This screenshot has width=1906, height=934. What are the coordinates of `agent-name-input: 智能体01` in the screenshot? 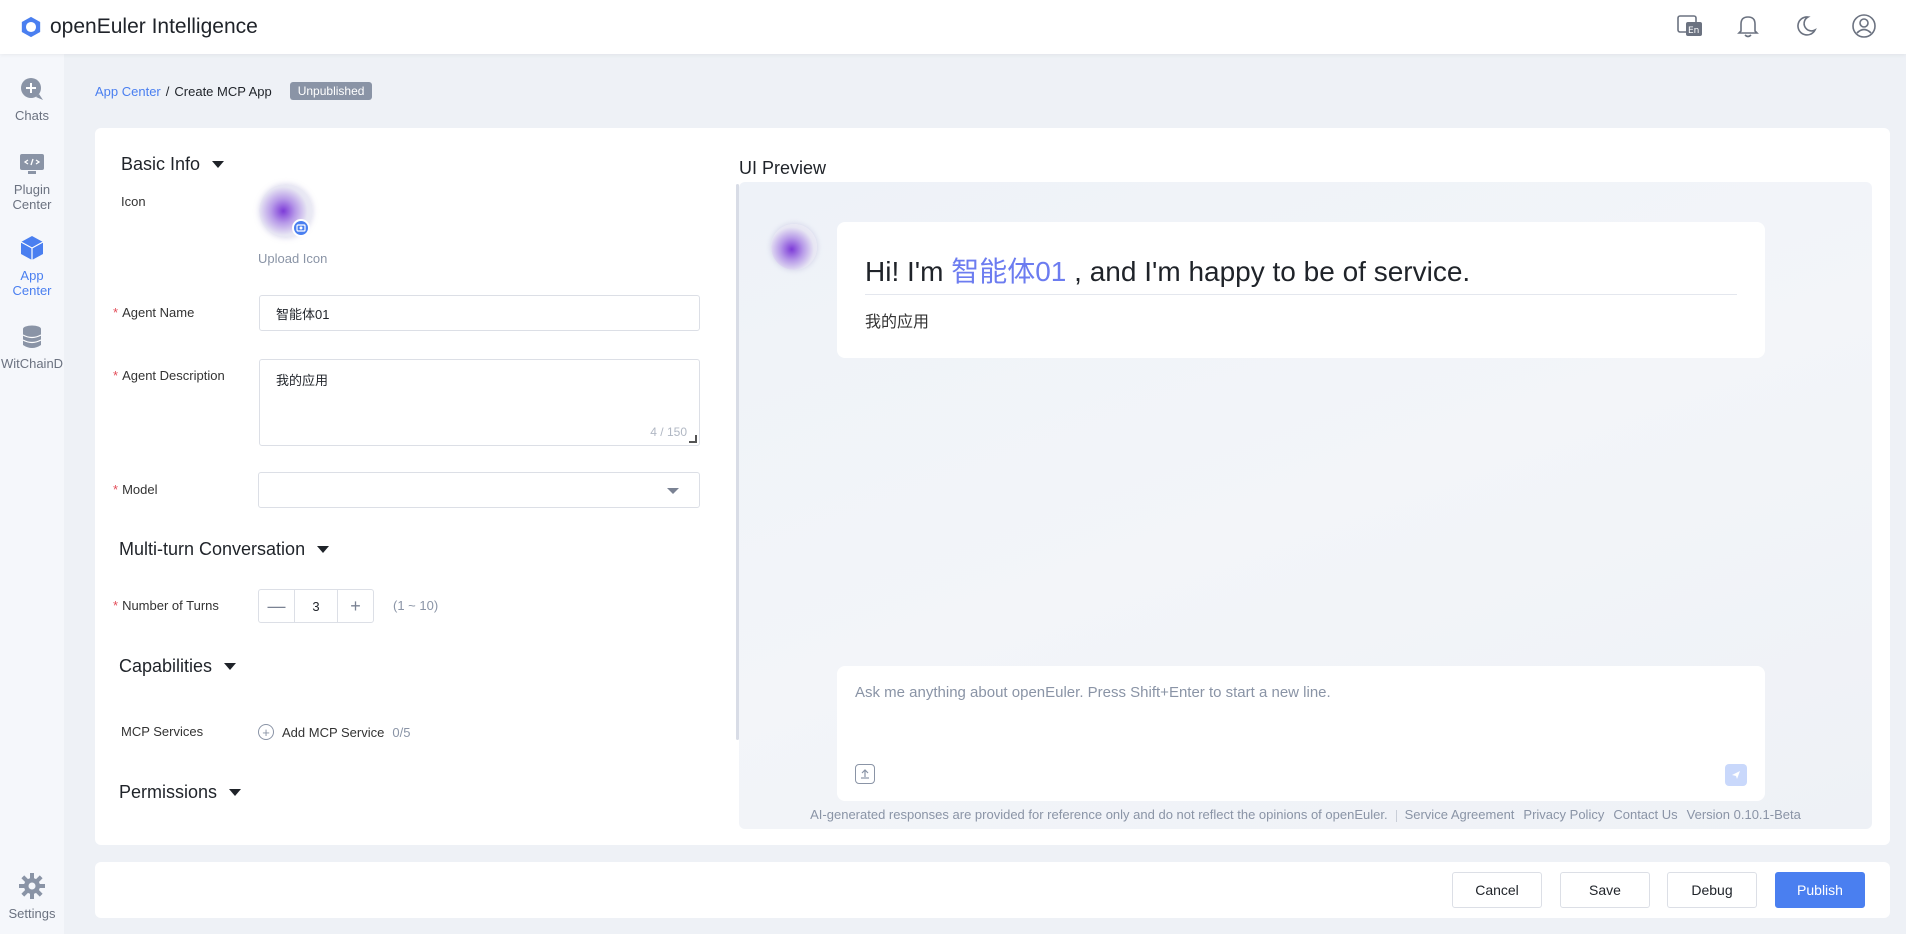 It's located at (479, 313).